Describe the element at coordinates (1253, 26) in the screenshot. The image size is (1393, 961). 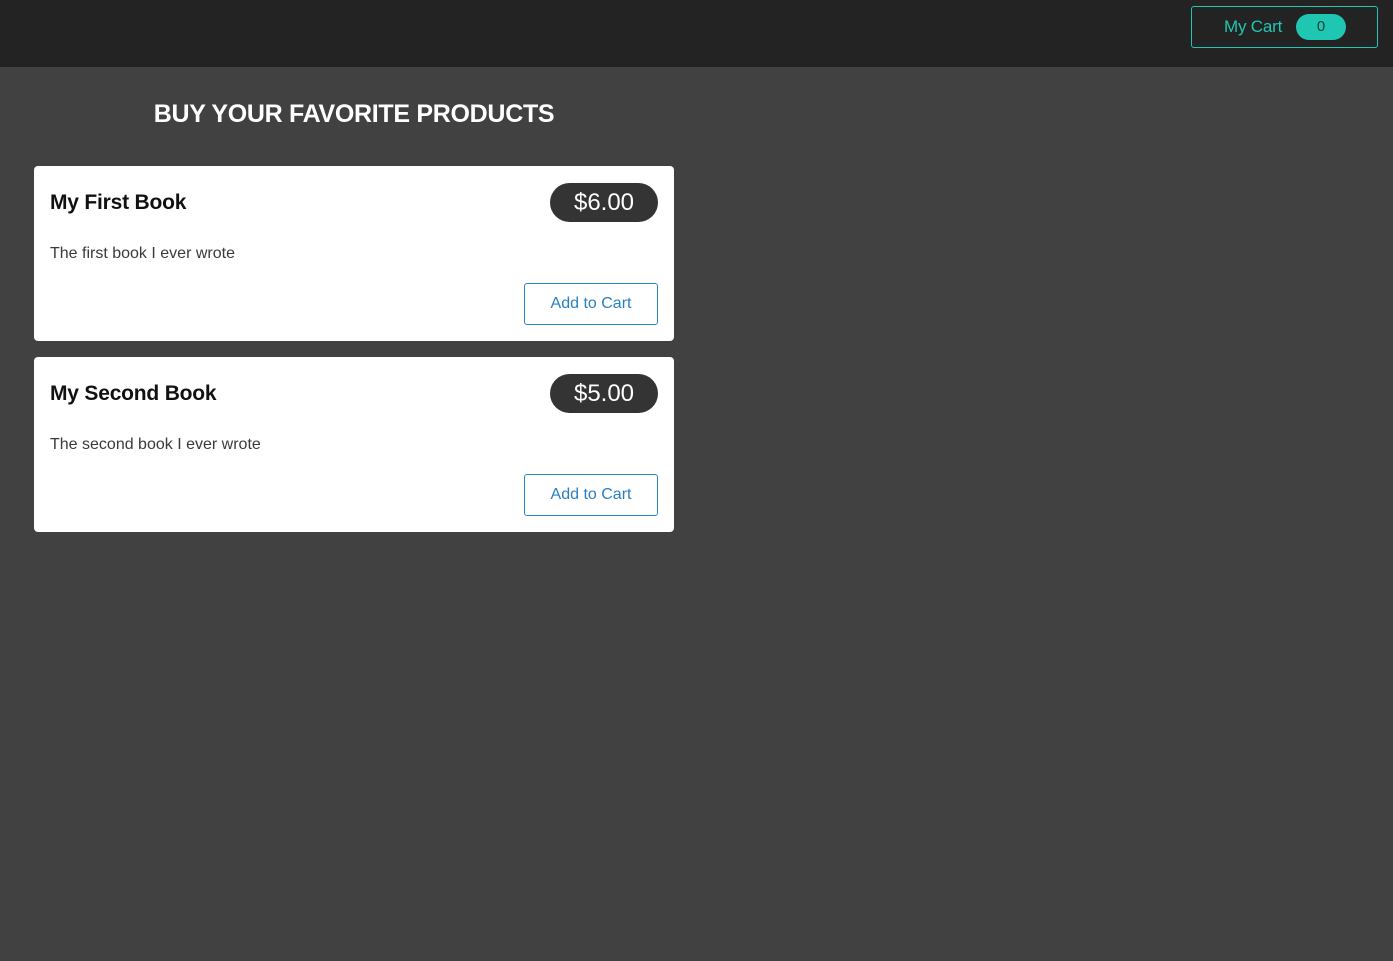
I see `cart-label: My Cart` at that location.